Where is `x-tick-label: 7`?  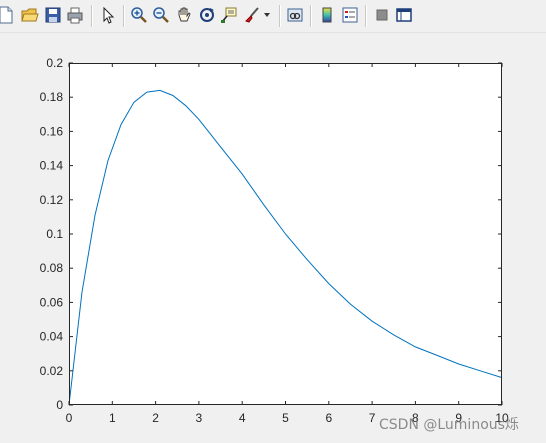
x-tick-label: 7 is located at coordinates (372, 418).